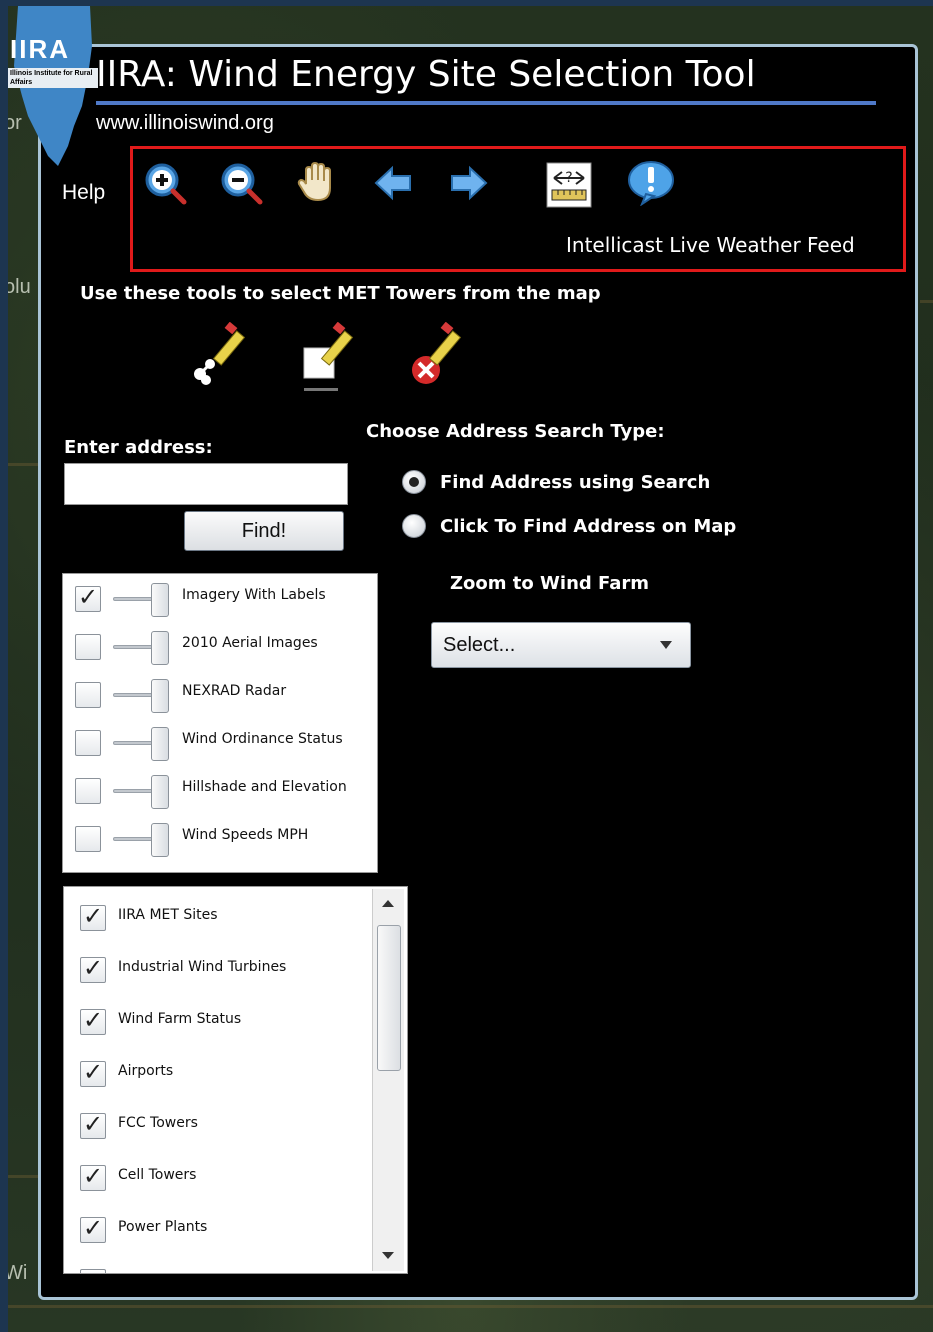  What do you see at coordinates (168, 915) in the screenshot?
I see `layer-label: IIRA MET Sites` at bounding box center [168, 915].